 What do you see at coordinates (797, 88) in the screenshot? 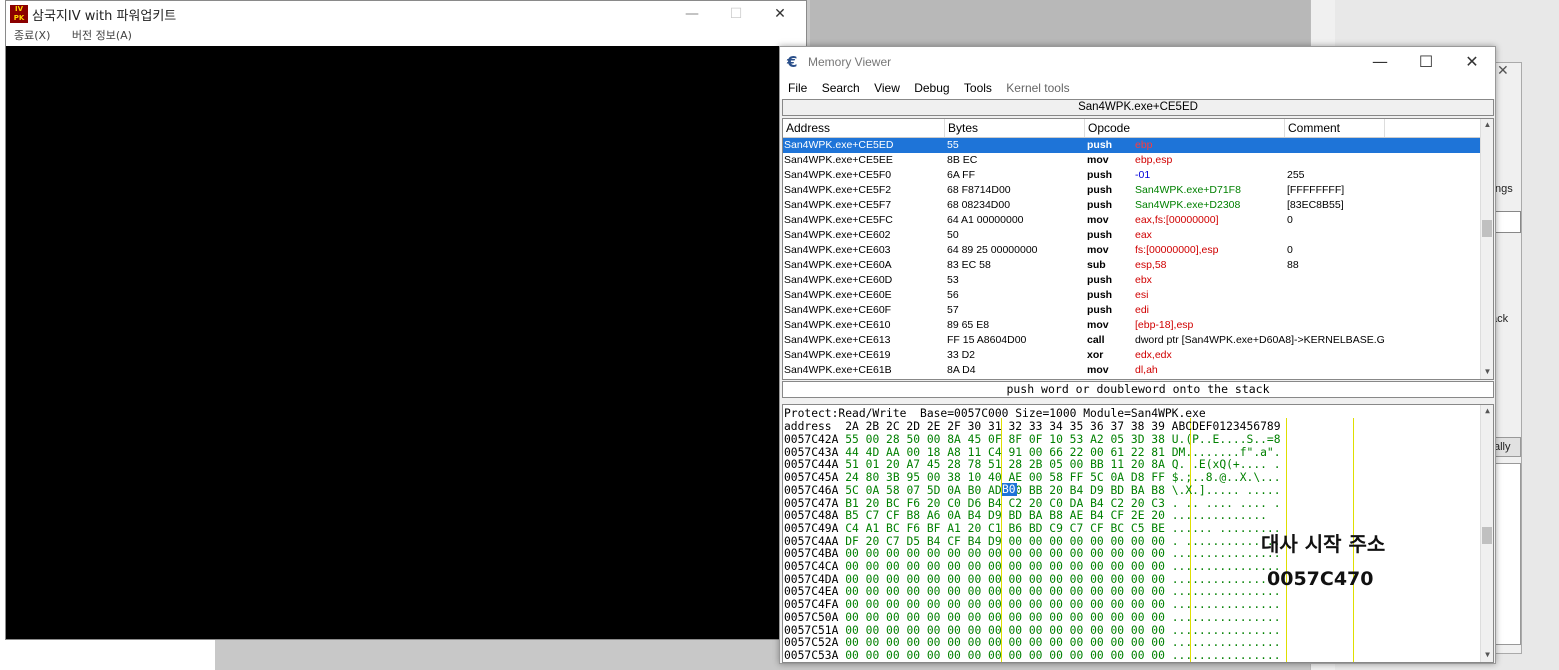
I see `menu-file: File` at bounding box center [797, 88].